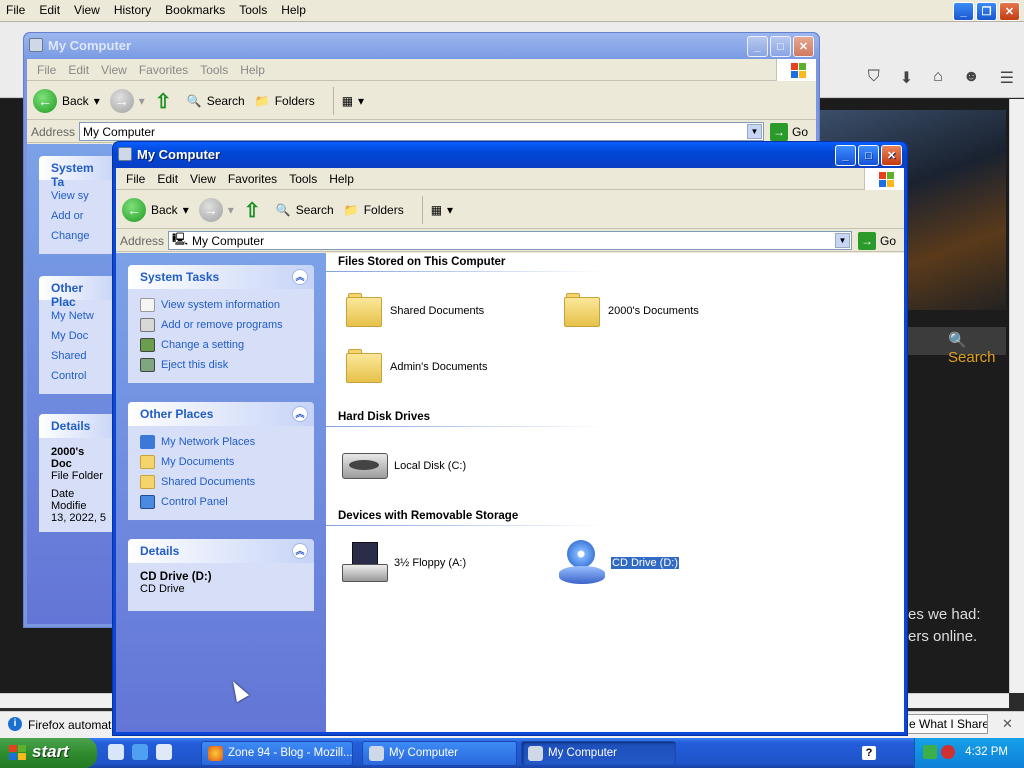 This screenshot has height=768, width=1024. I want to click on place-my-network-places: My Network Places, so click(221, 442).